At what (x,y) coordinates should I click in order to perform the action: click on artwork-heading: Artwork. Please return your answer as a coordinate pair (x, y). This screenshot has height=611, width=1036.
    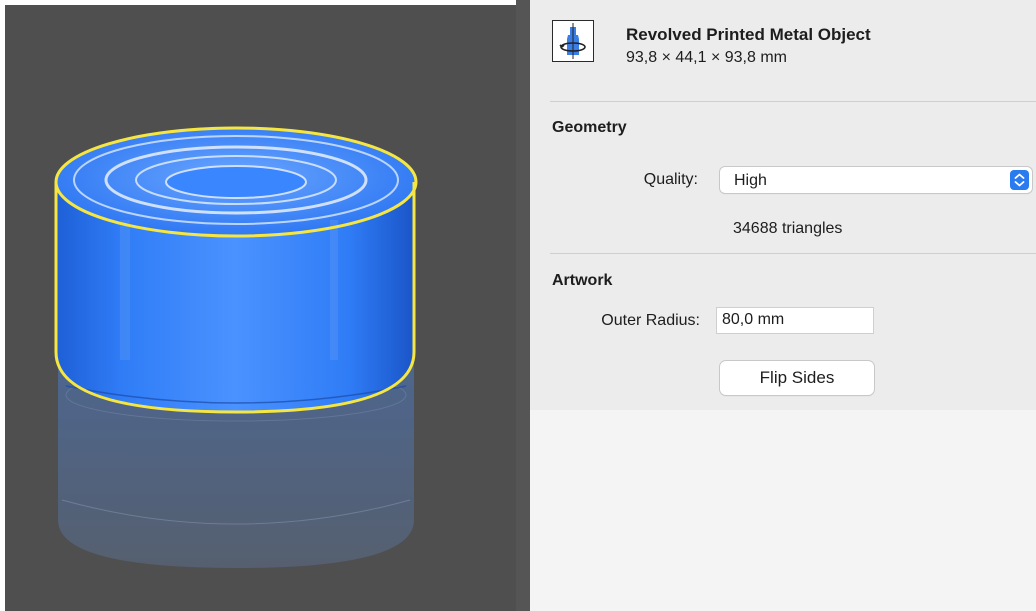
    Looking at the image, I should click on (582, 280).